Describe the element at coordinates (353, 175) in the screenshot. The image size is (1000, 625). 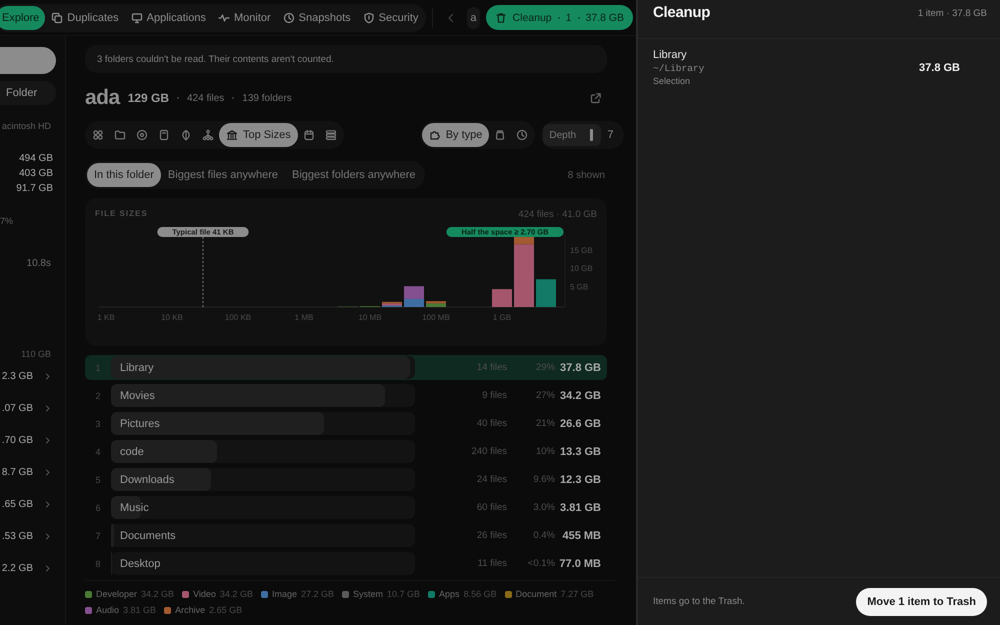
I see `scope-tab: Biggest folders anywhere` at that location.